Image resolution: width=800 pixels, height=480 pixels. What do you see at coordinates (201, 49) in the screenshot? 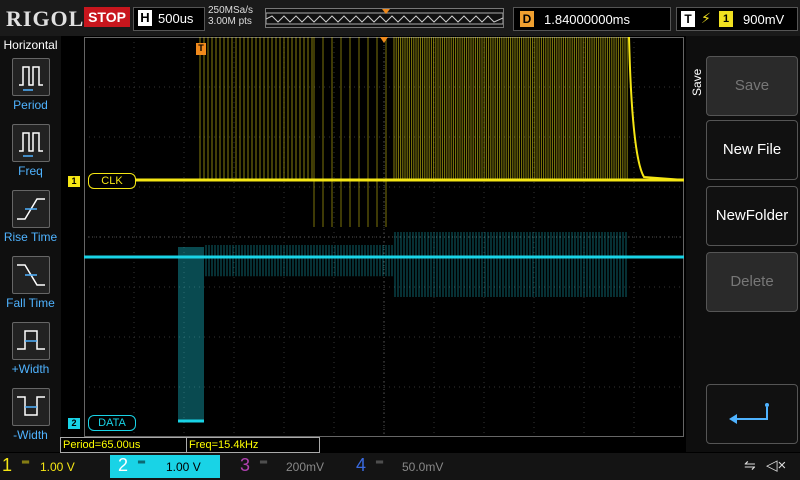
I see `trigger-position-marker: T` at bounding box center [201, 49].